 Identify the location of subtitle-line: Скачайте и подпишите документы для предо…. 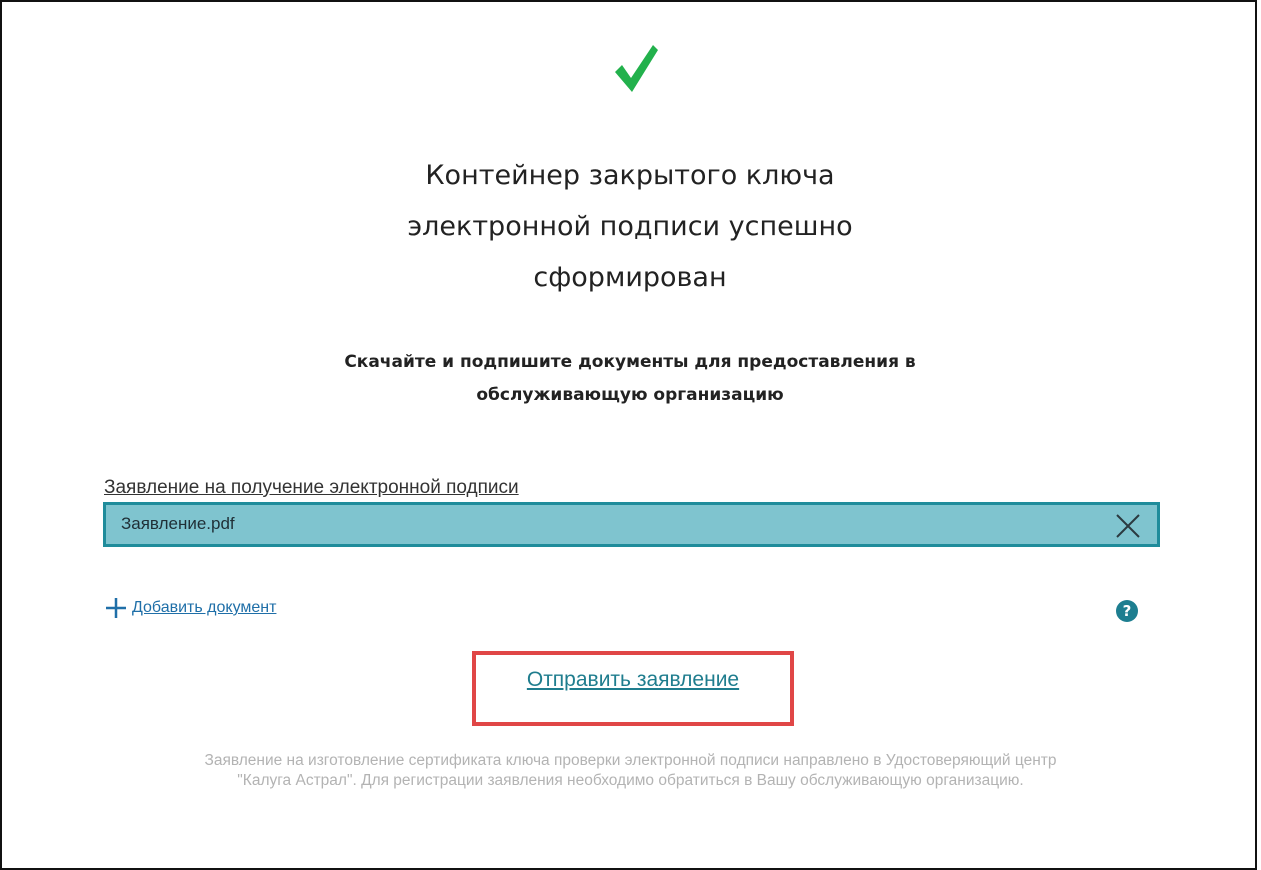
(630, 362).